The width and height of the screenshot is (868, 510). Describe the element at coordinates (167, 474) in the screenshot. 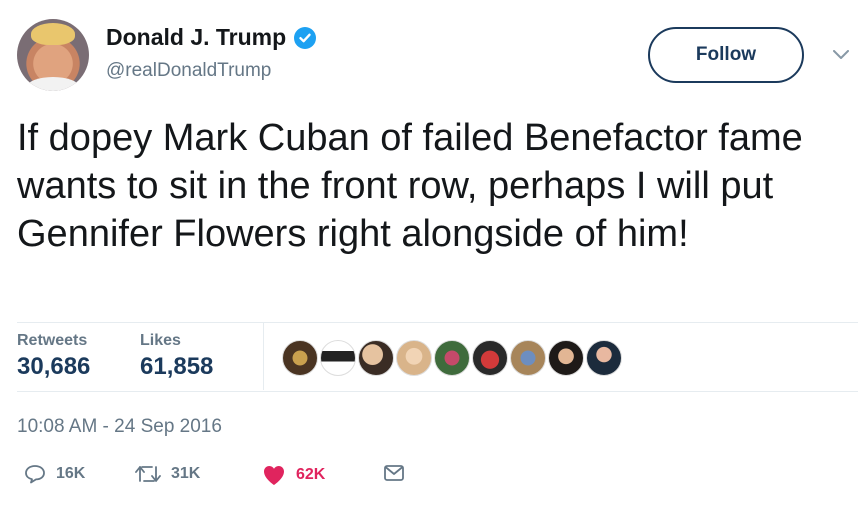

I see `retweet-action: 31K` at that location.